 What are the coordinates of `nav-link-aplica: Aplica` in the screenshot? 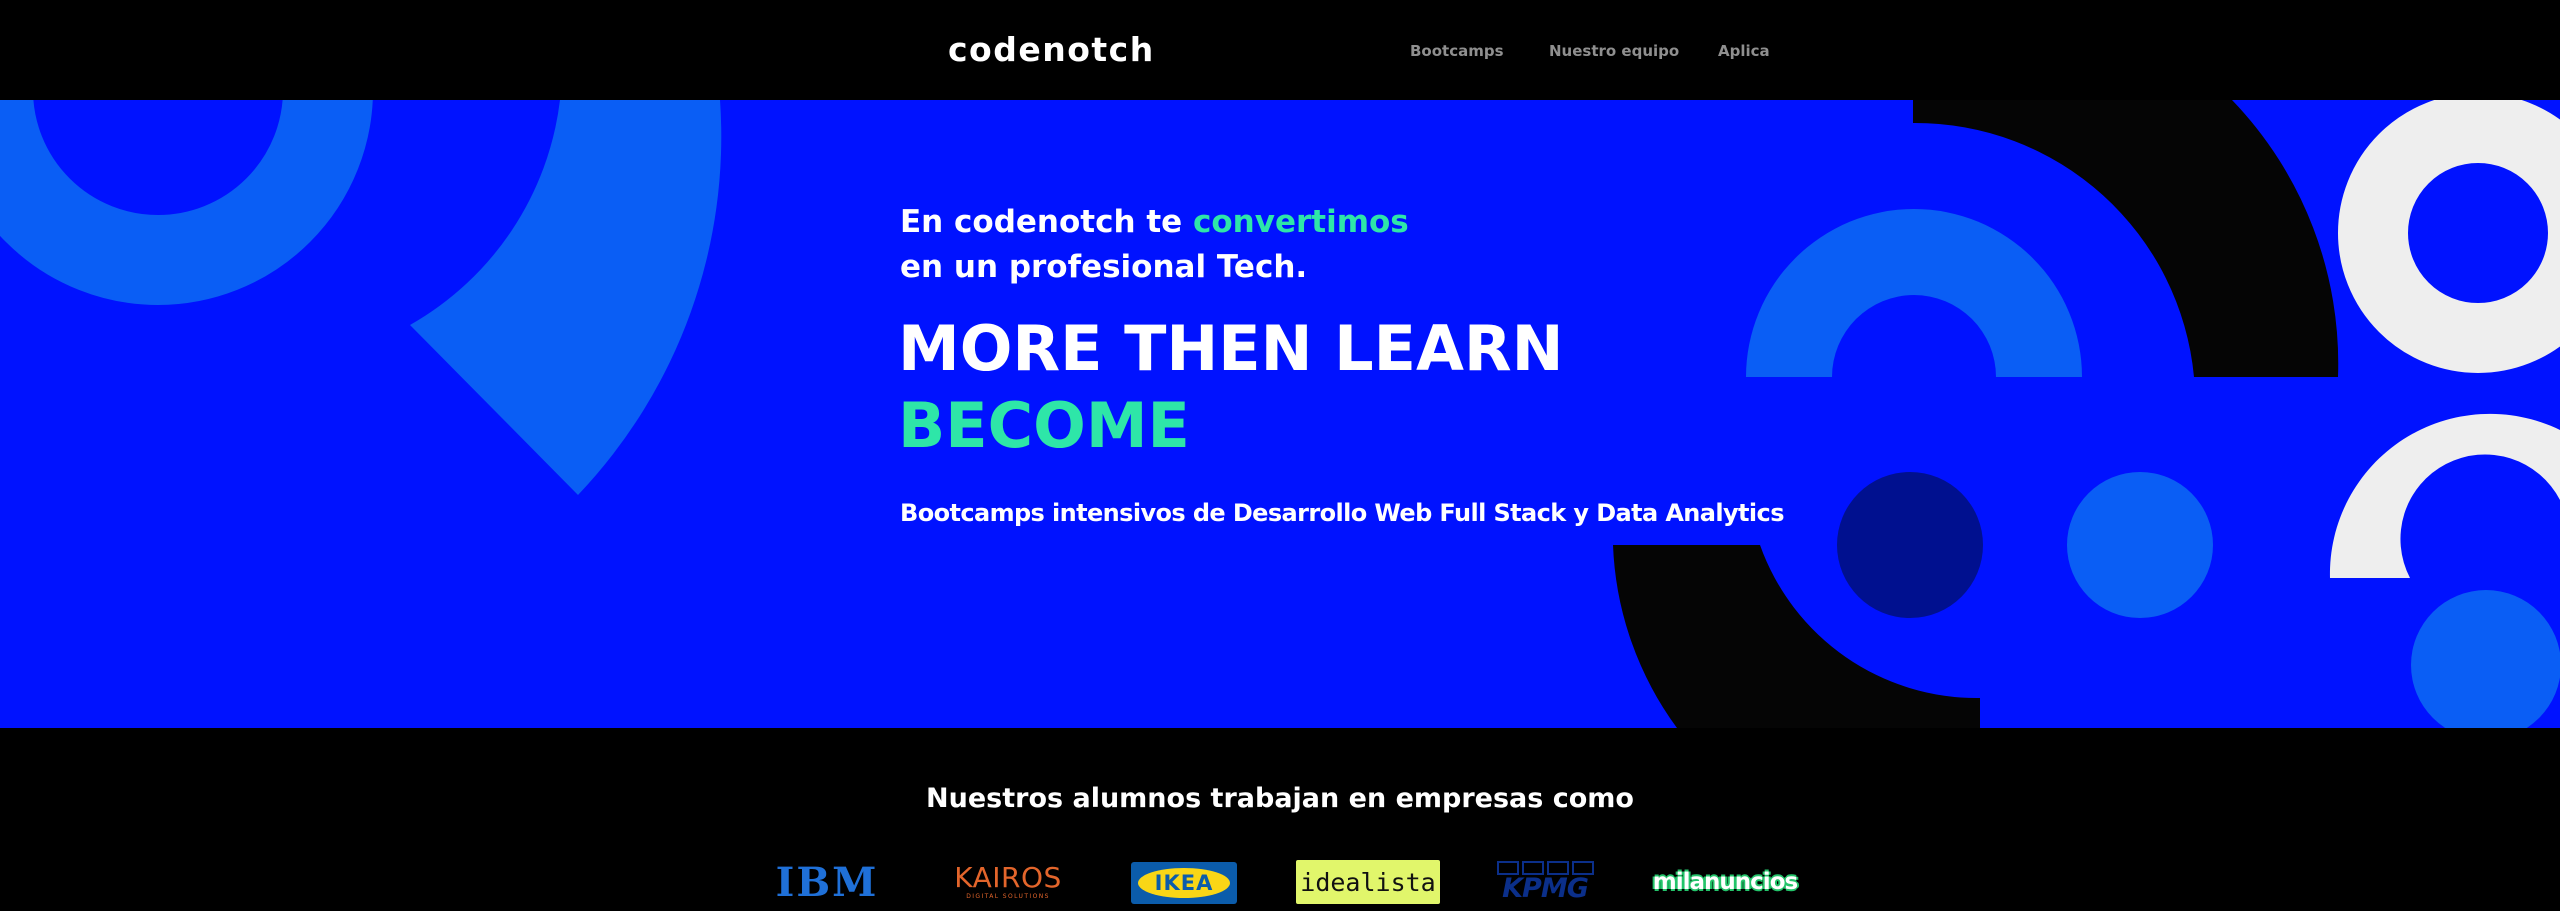 It's located at (1744, 51).